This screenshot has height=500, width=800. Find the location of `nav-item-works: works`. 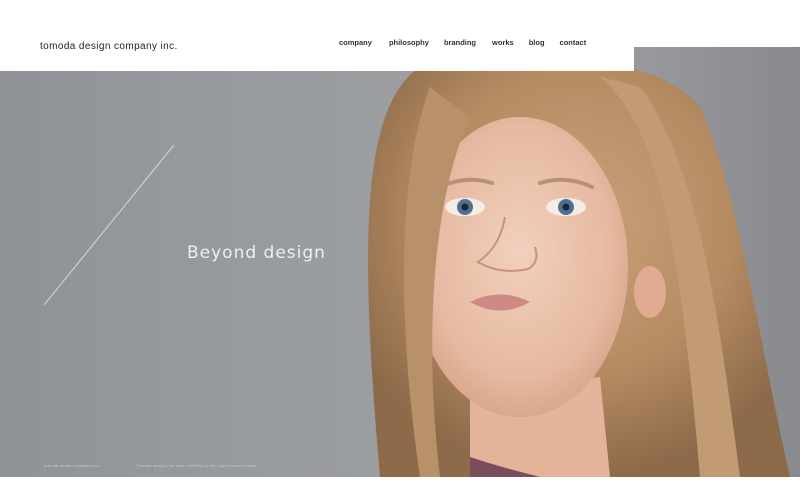

nav-item-works: works is located at coordinates (503, 42).